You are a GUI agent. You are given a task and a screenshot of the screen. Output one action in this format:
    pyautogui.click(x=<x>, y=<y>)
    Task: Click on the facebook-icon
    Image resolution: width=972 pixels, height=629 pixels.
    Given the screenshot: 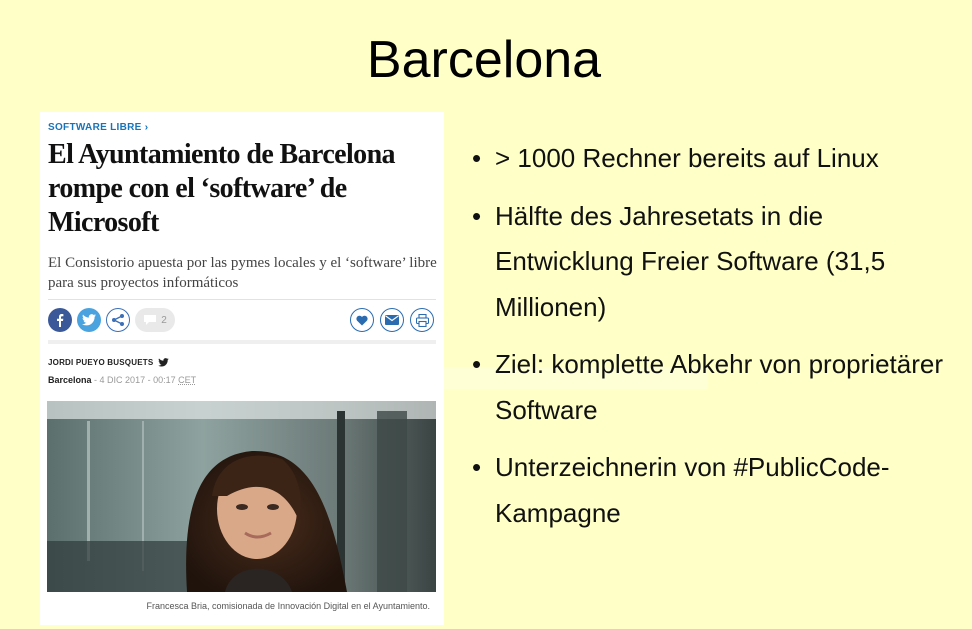 What is the action you would take?
    pyautogui.click(x=60, y=320)
    